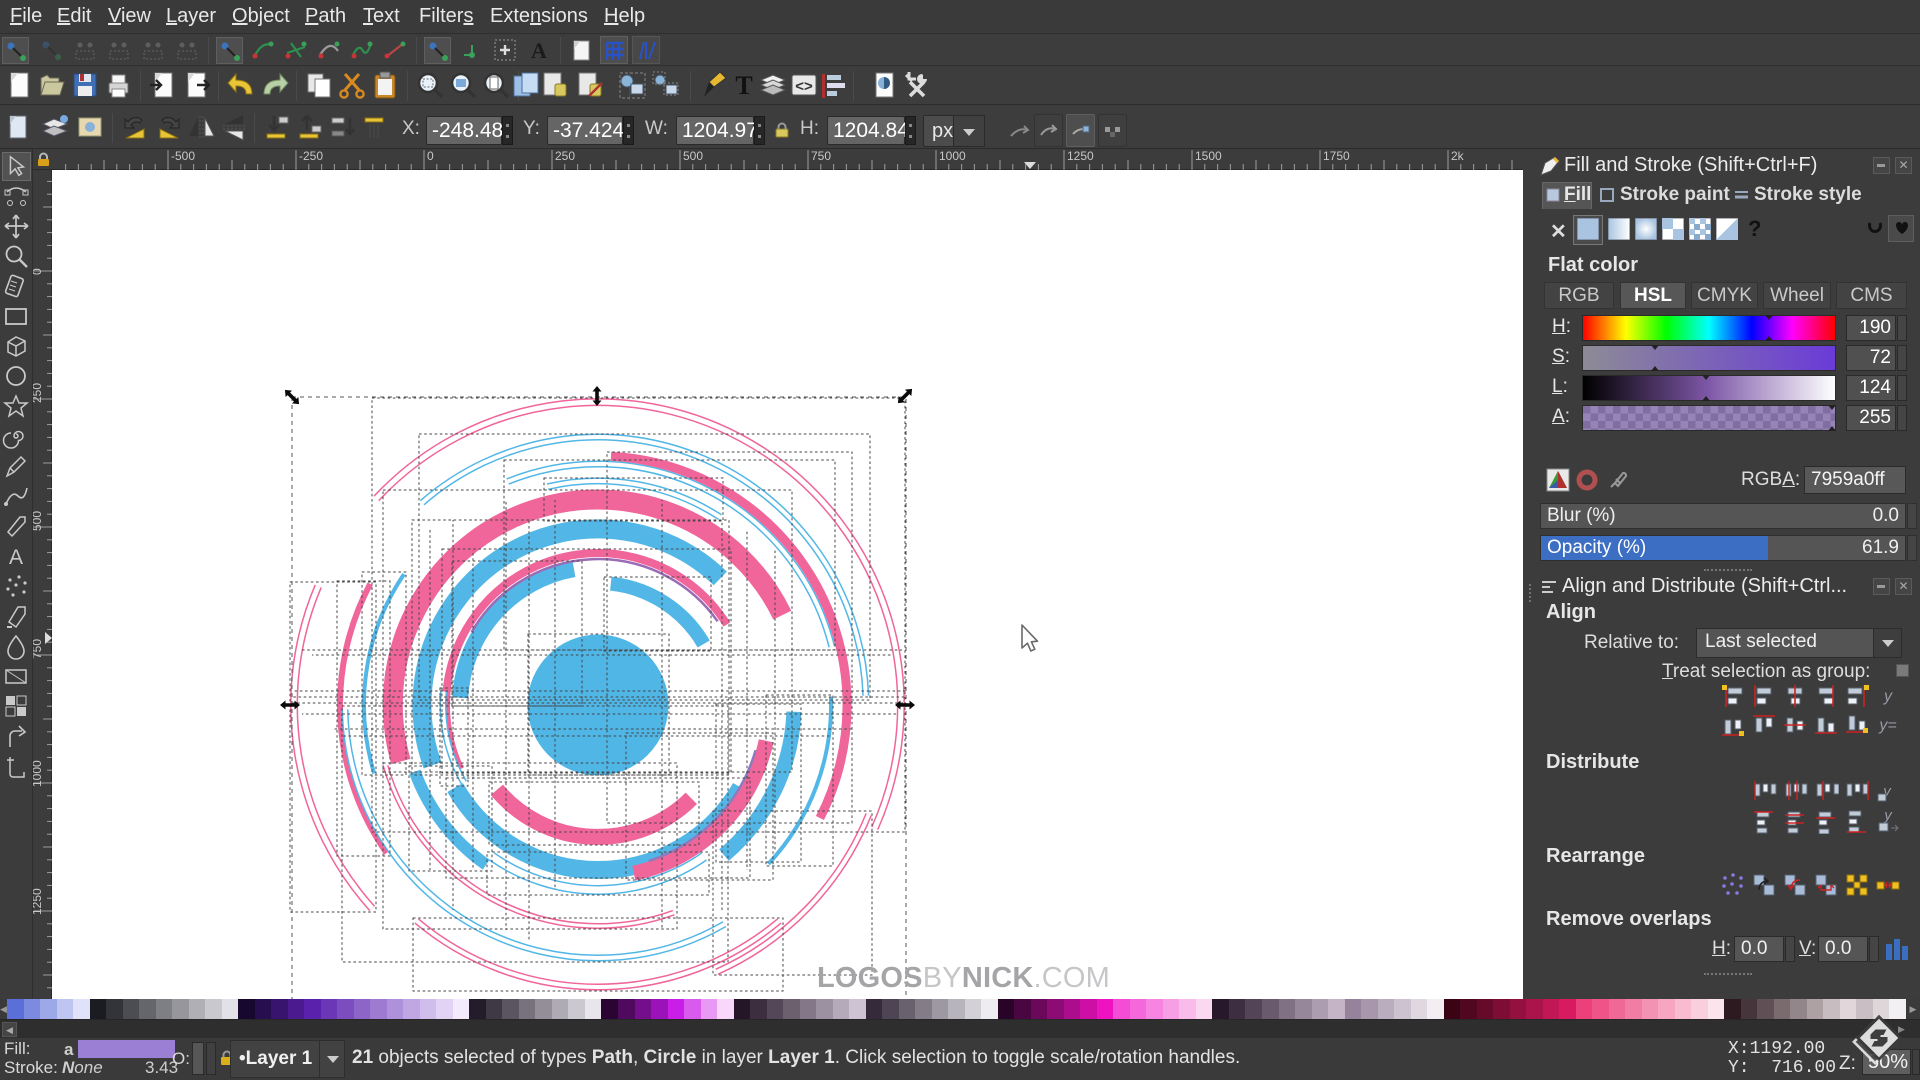 Image resolution: width=1920 pixels, height=1080 pixels. What do you see at coordinates (743, 85) in the screenshot?
I see `svg-text: T` at bounding box center [743, 85].